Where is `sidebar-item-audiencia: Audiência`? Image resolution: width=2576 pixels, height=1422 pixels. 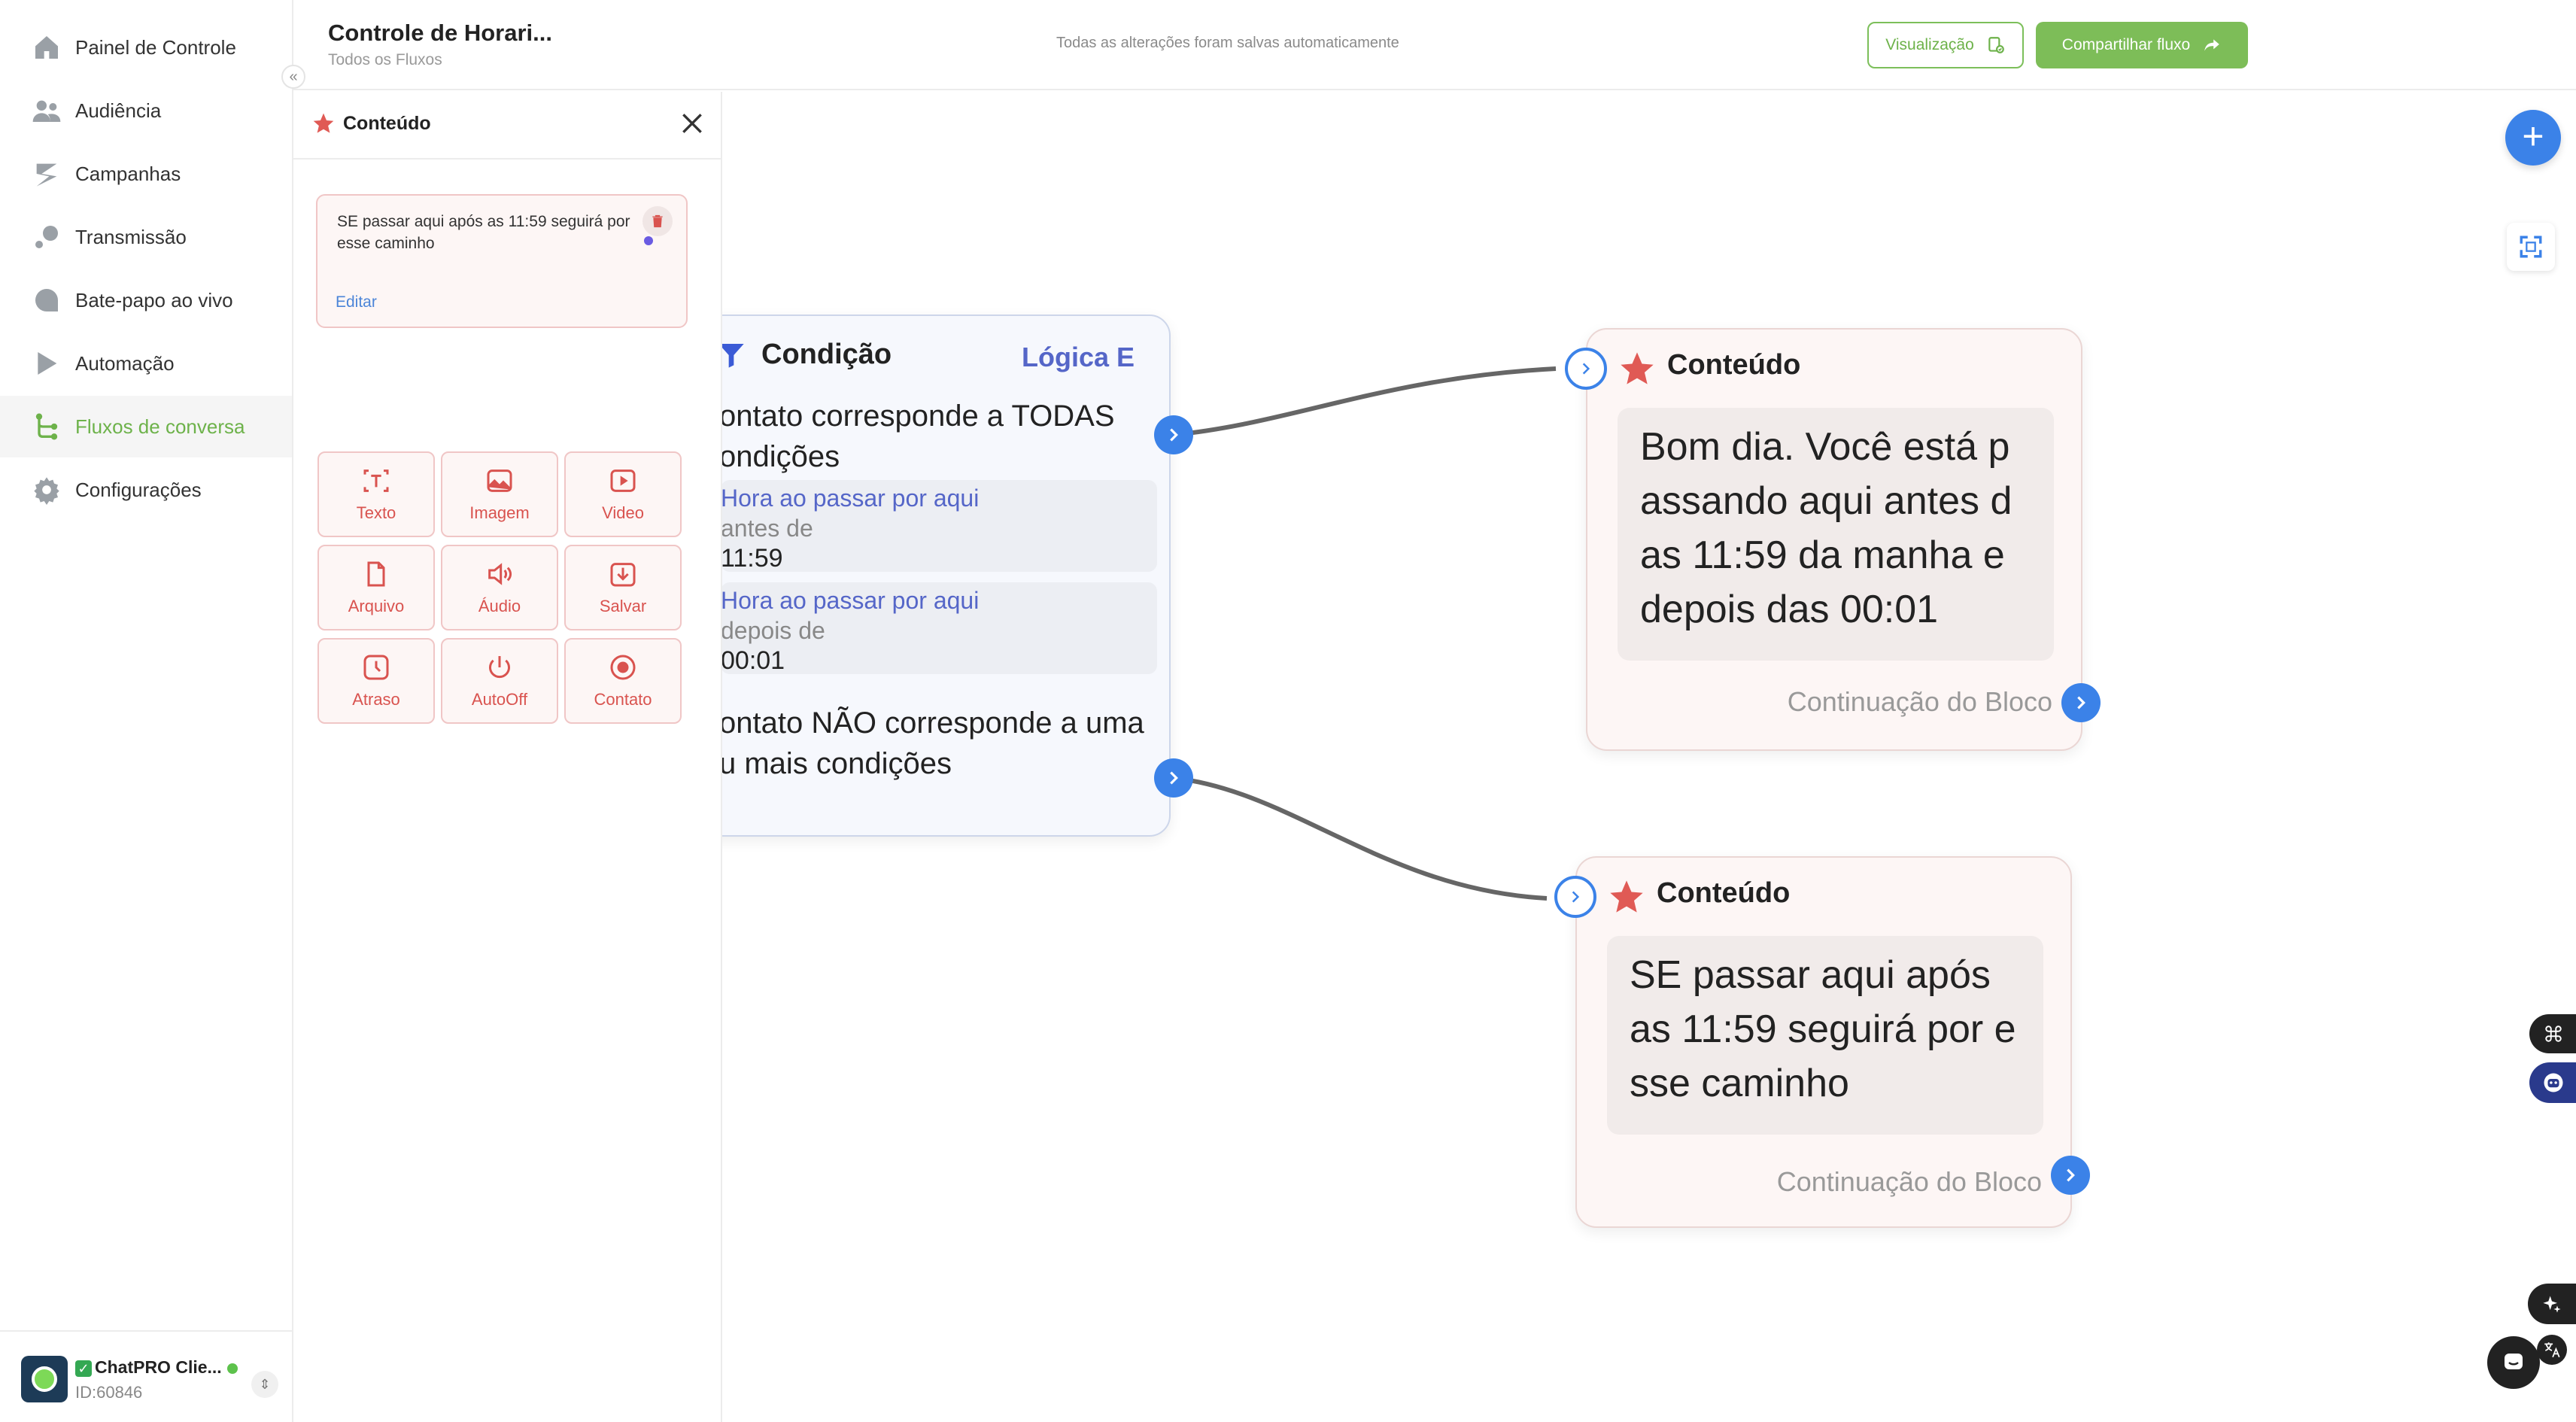
sidebar-item-audiencia: Audiência is located at coordinates (146, 110).